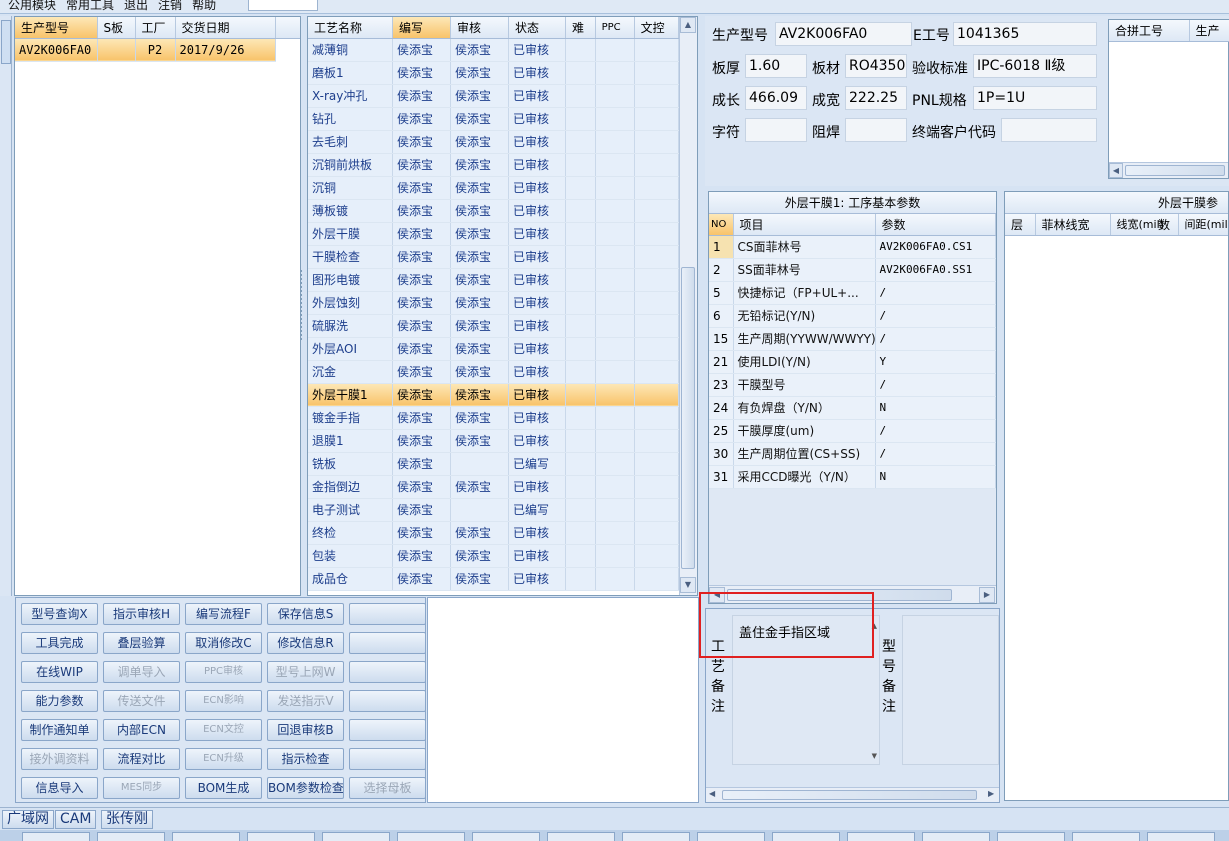 The image size is (1229, 841). I want to click on col-status: 状态, so click(537, 28).